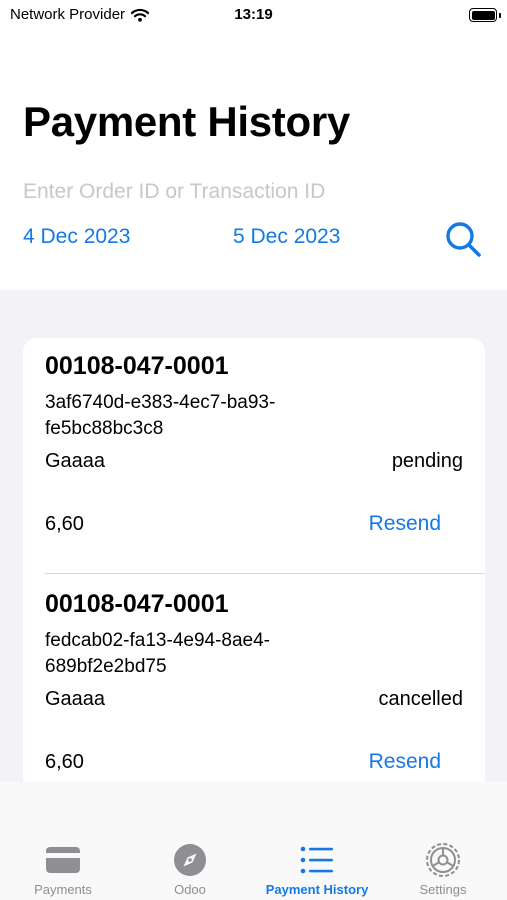 This screenshot has width=507, height=900. What do you see at coordinates (317, 889) in the screenshot?
I see `tab-label: Payment History` at bounding box center [317, 889].